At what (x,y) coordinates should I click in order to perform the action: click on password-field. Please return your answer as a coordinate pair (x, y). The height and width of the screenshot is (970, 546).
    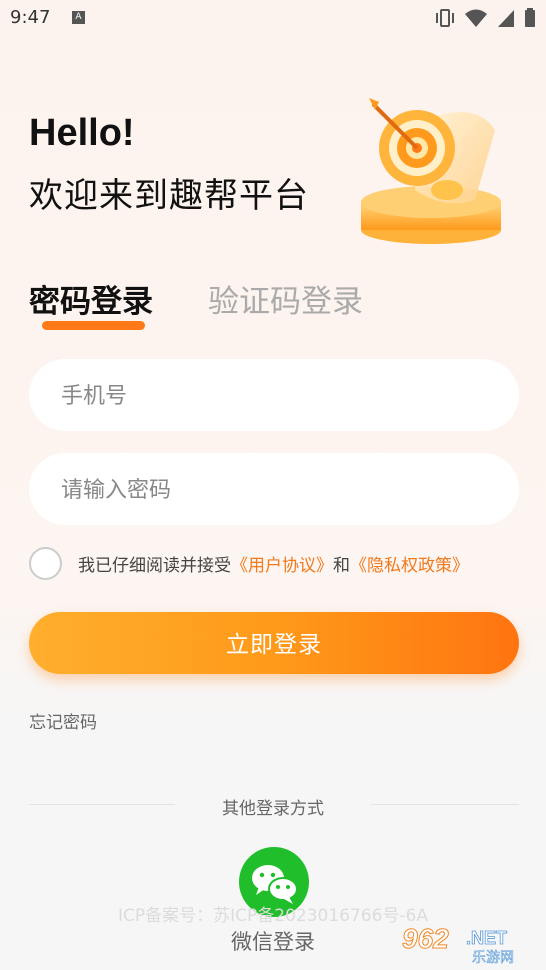
    Looking at the image, I should click on (274, 490).